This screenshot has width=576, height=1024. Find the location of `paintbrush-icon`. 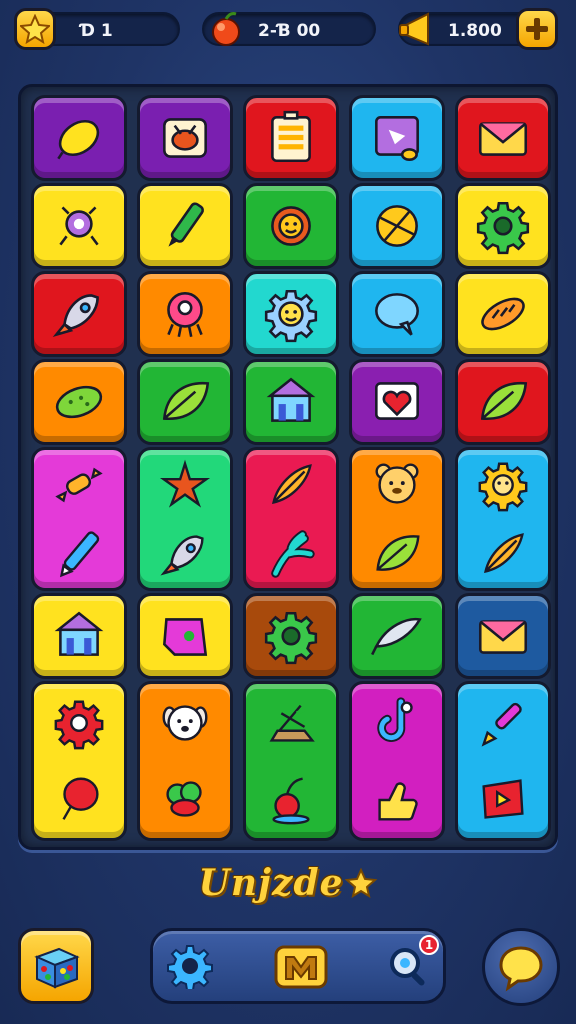

paintbrush-icon is located at coordinates (503, 723).